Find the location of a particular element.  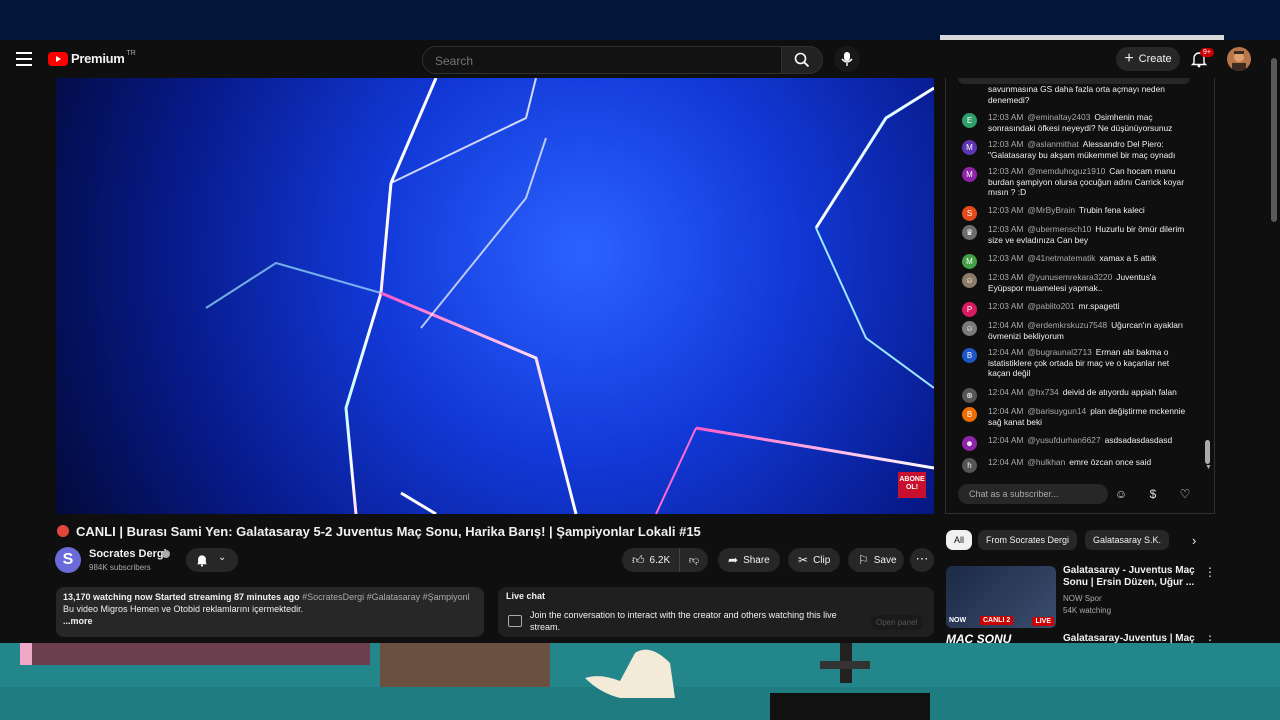

hashtags: #SocratesDergi #Galatasaray #Şampiyonl is located at coordinates (386, 597).